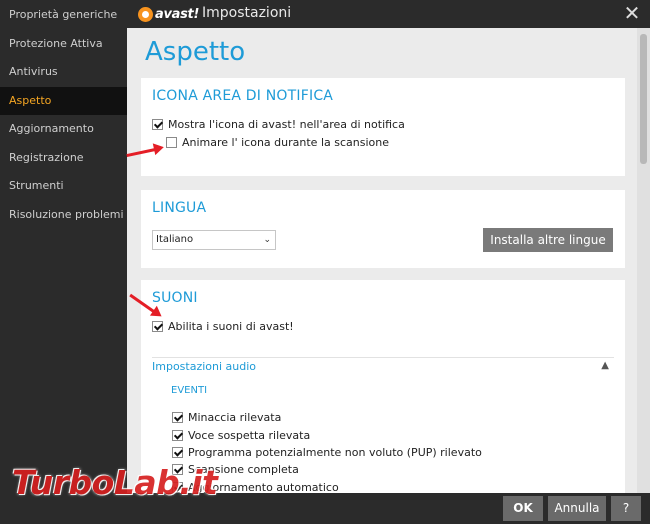  Describe the element at coordinates (63, 44) in the screenshot. I see `sidebar-item-protezione-attiva: Protezione Attiva` at that location.